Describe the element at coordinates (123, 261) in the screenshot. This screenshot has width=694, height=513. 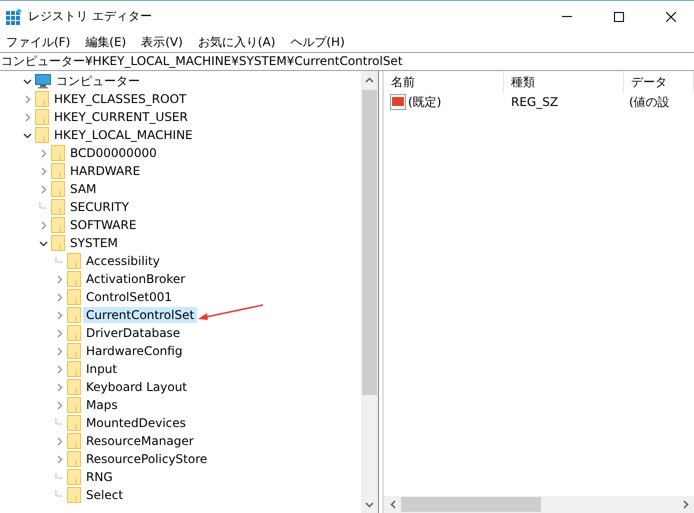
I see `tree-item: Accessibility` at that location.